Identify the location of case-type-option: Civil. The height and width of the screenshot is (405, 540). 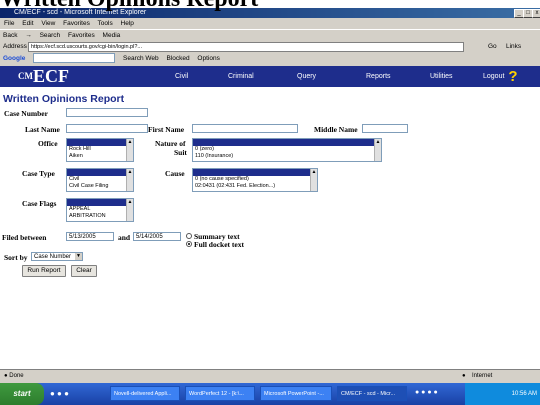
(100, 179).